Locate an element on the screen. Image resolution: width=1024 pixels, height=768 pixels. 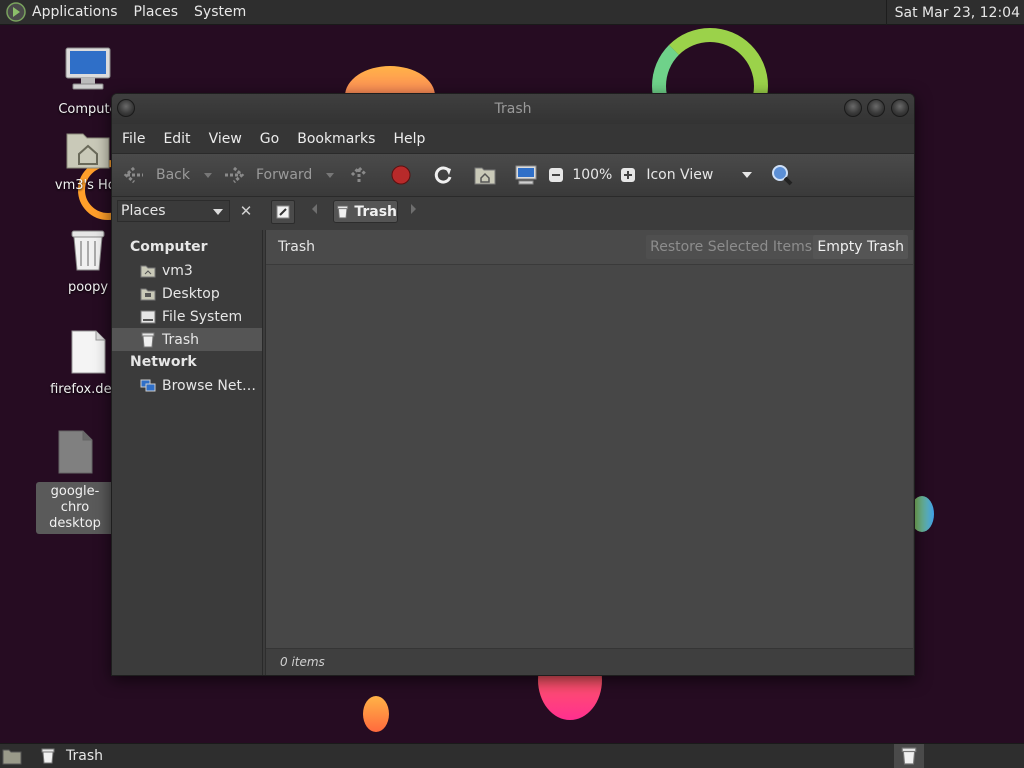
breadcrumb-scroll-right is located at coordinates (413, 209).